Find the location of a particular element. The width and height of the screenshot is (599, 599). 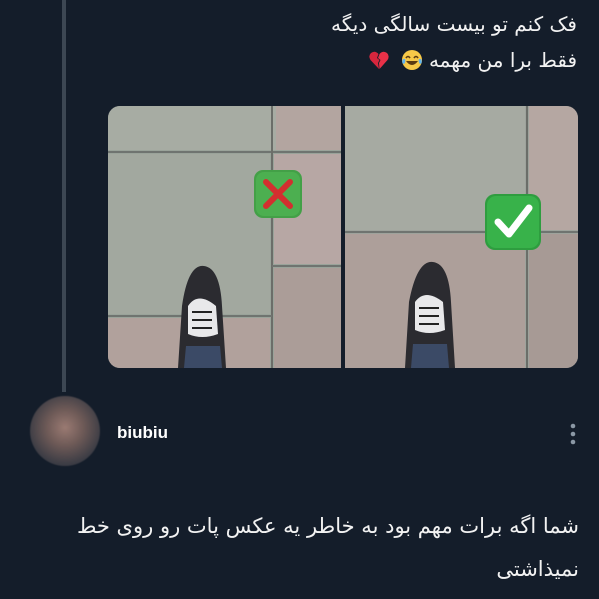

post-line-2-text: فقط برا من مهمه is located at coordinates (502, 60).